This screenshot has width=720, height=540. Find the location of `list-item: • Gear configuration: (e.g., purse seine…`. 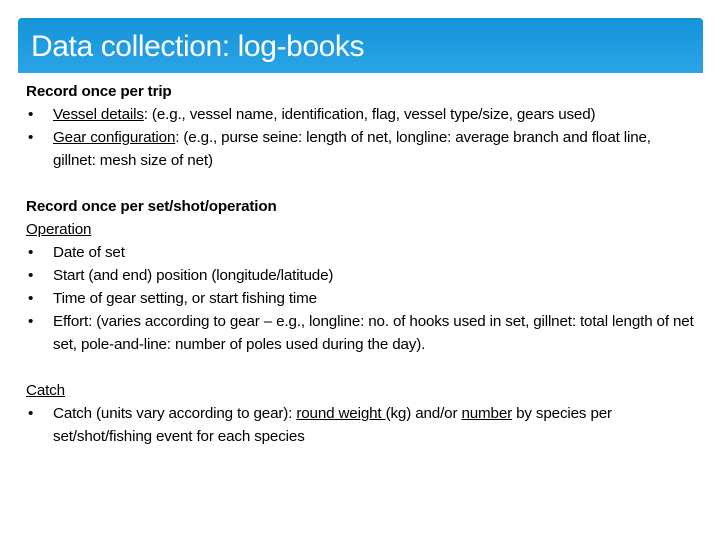

list-item: • Gear configuration: (e.g., purse seine… is located at coordinates (361, 149).